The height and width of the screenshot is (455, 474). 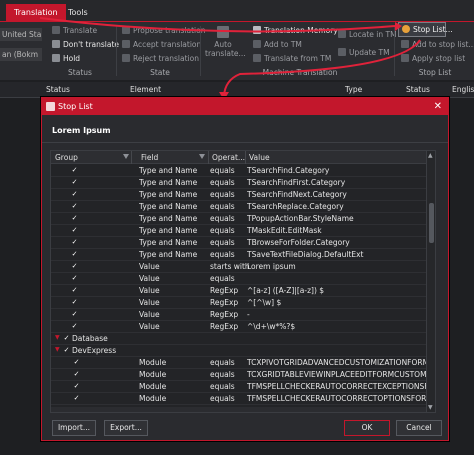 What do you see at coordinates (149, 157) in the screenshot?
I see `col-field: Field` at bounding box center [149, 157].